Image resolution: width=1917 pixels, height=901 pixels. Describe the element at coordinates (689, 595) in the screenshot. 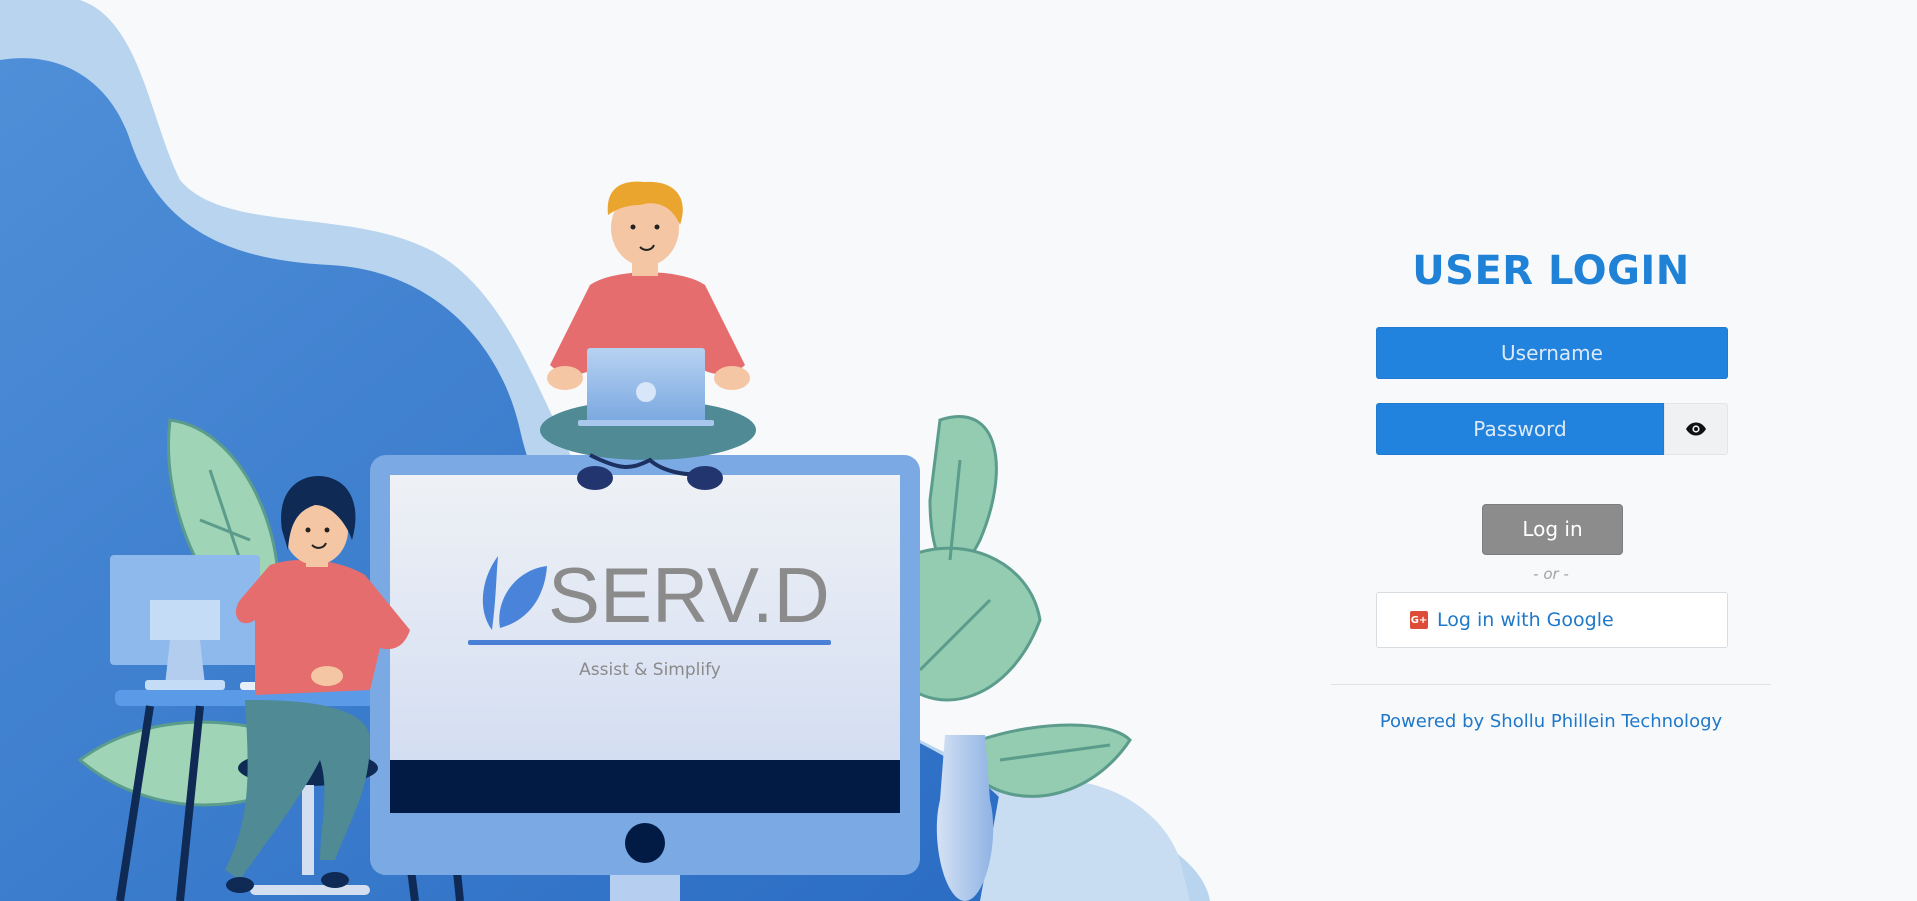

I see `logo-text: SERV.D` at that location.